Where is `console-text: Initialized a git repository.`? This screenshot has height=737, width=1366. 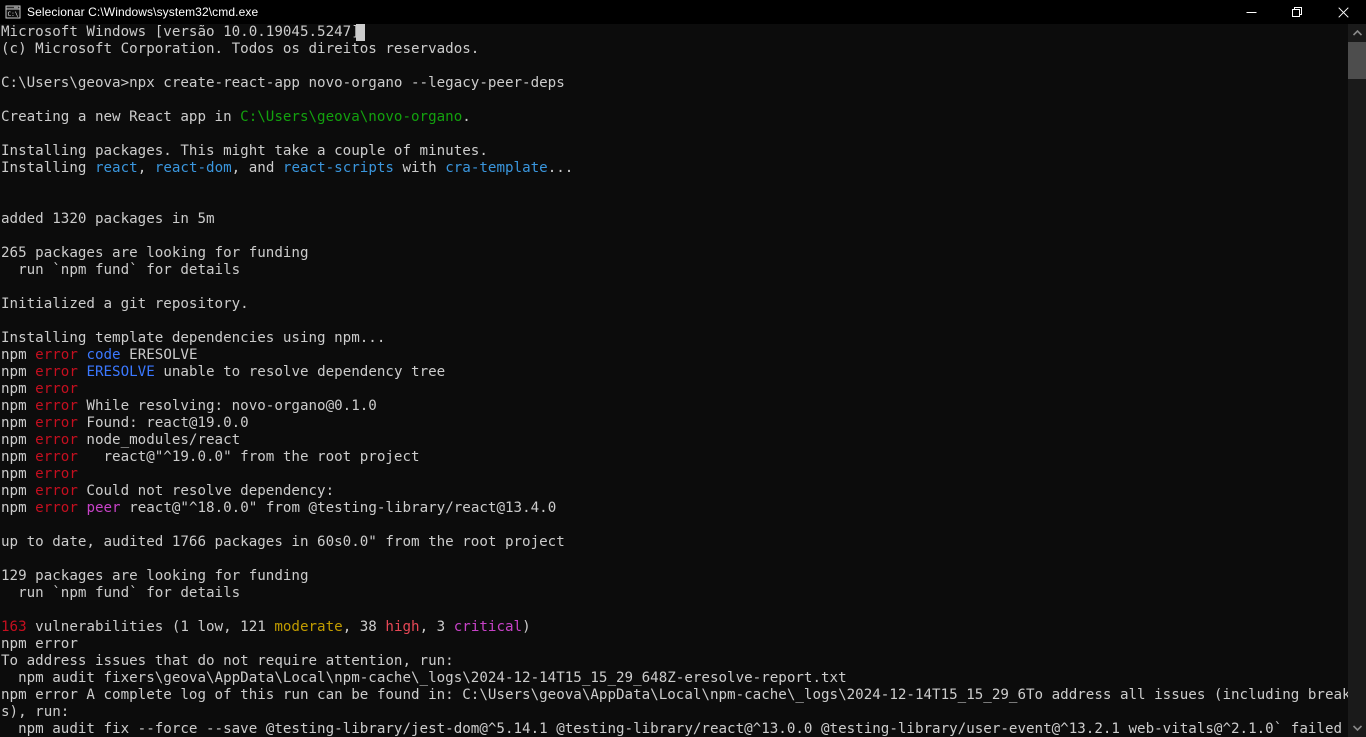
console-text: Initialized a git repository. is located at coordinates (125, 304).